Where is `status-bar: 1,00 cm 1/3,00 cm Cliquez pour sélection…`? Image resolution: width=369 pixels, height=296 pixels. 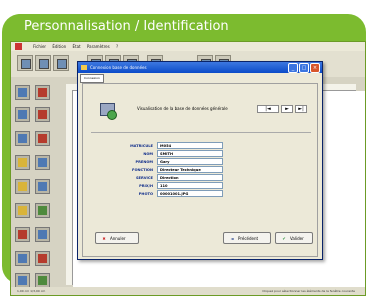 status-bar: 1,00 cm 1/3,00 cm Cliquez pour sélection… is located at coordinates (188, 291).